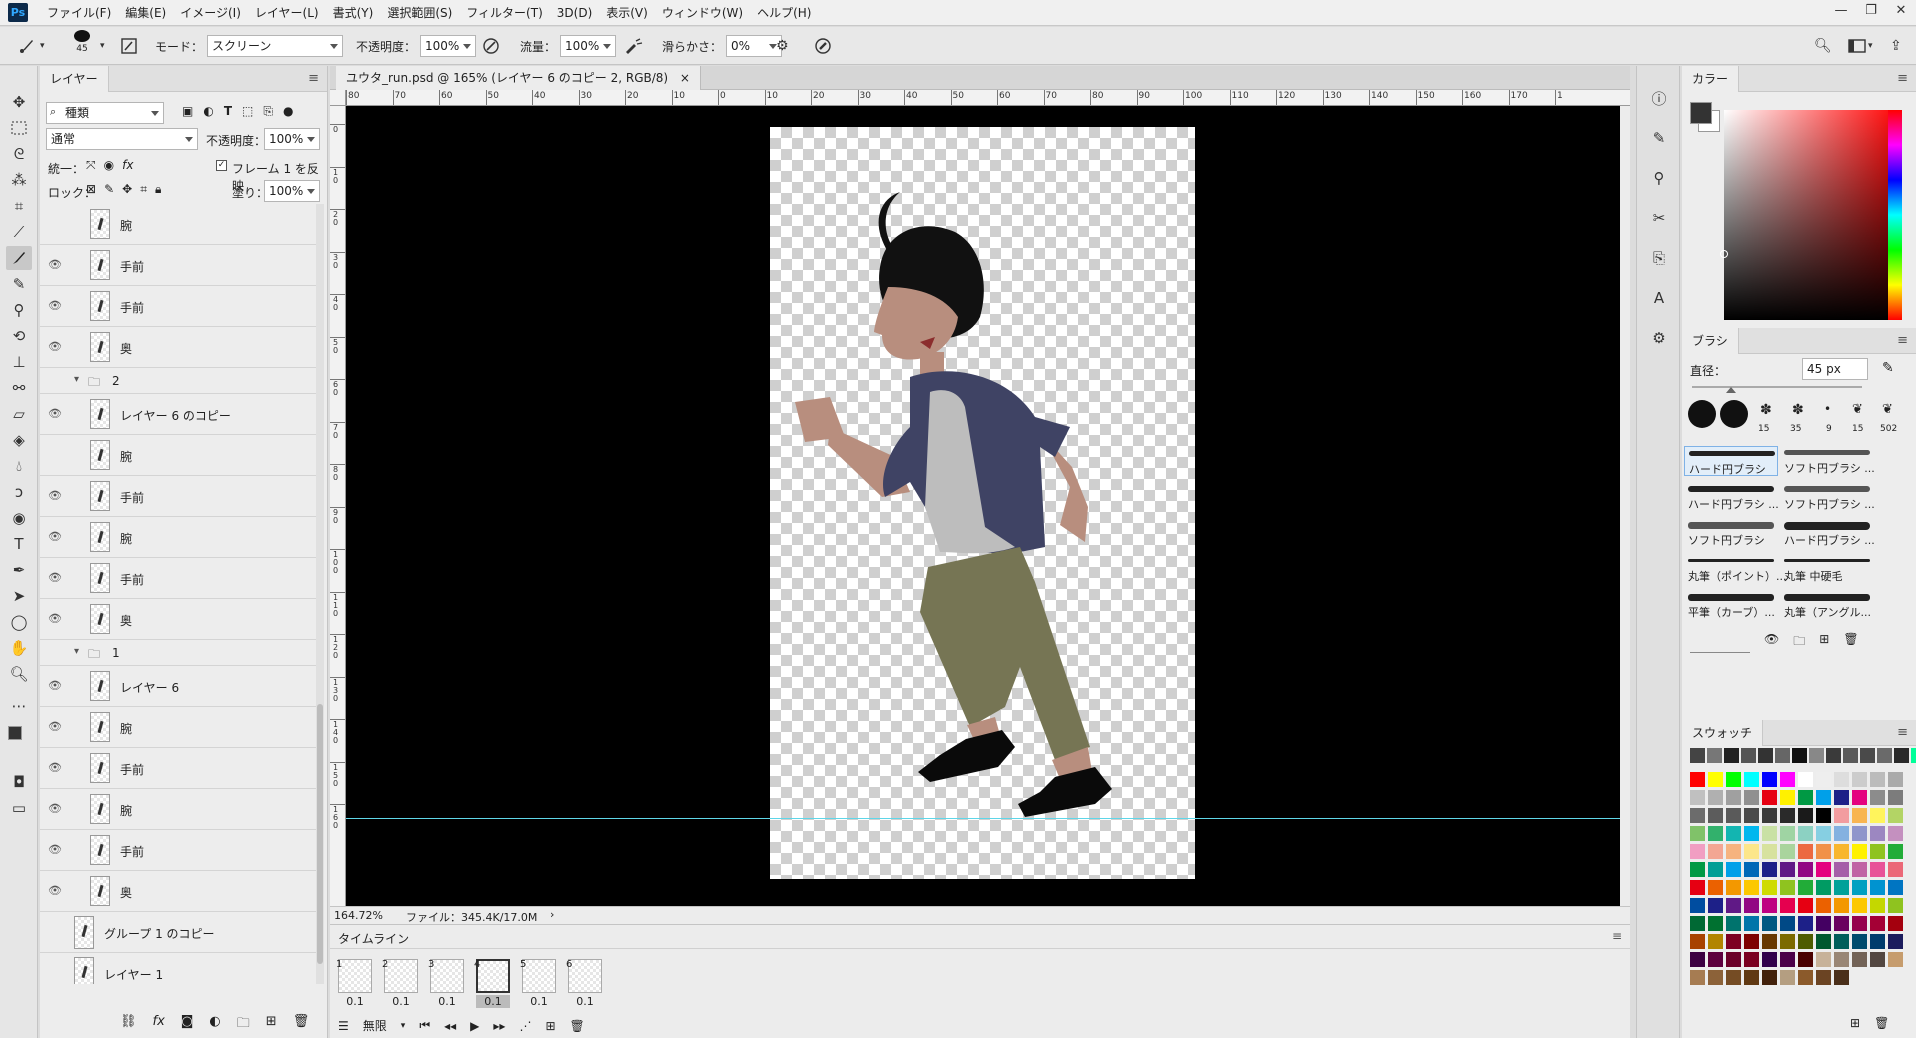  I want to click on pressure-size-toggle, so click(823, 46).